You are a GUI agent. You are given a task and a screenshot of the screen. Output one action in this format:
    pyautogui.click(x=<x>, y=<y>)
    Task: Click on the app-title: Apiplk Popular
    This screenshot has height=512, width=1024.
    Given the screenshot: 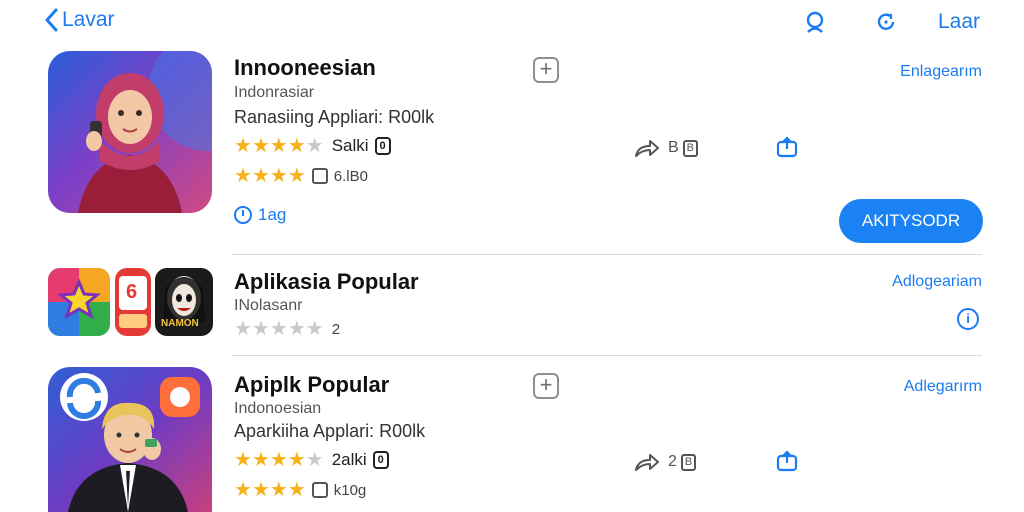 What is the action you would take?
    pyautogui.click(x=312, y=384)
    